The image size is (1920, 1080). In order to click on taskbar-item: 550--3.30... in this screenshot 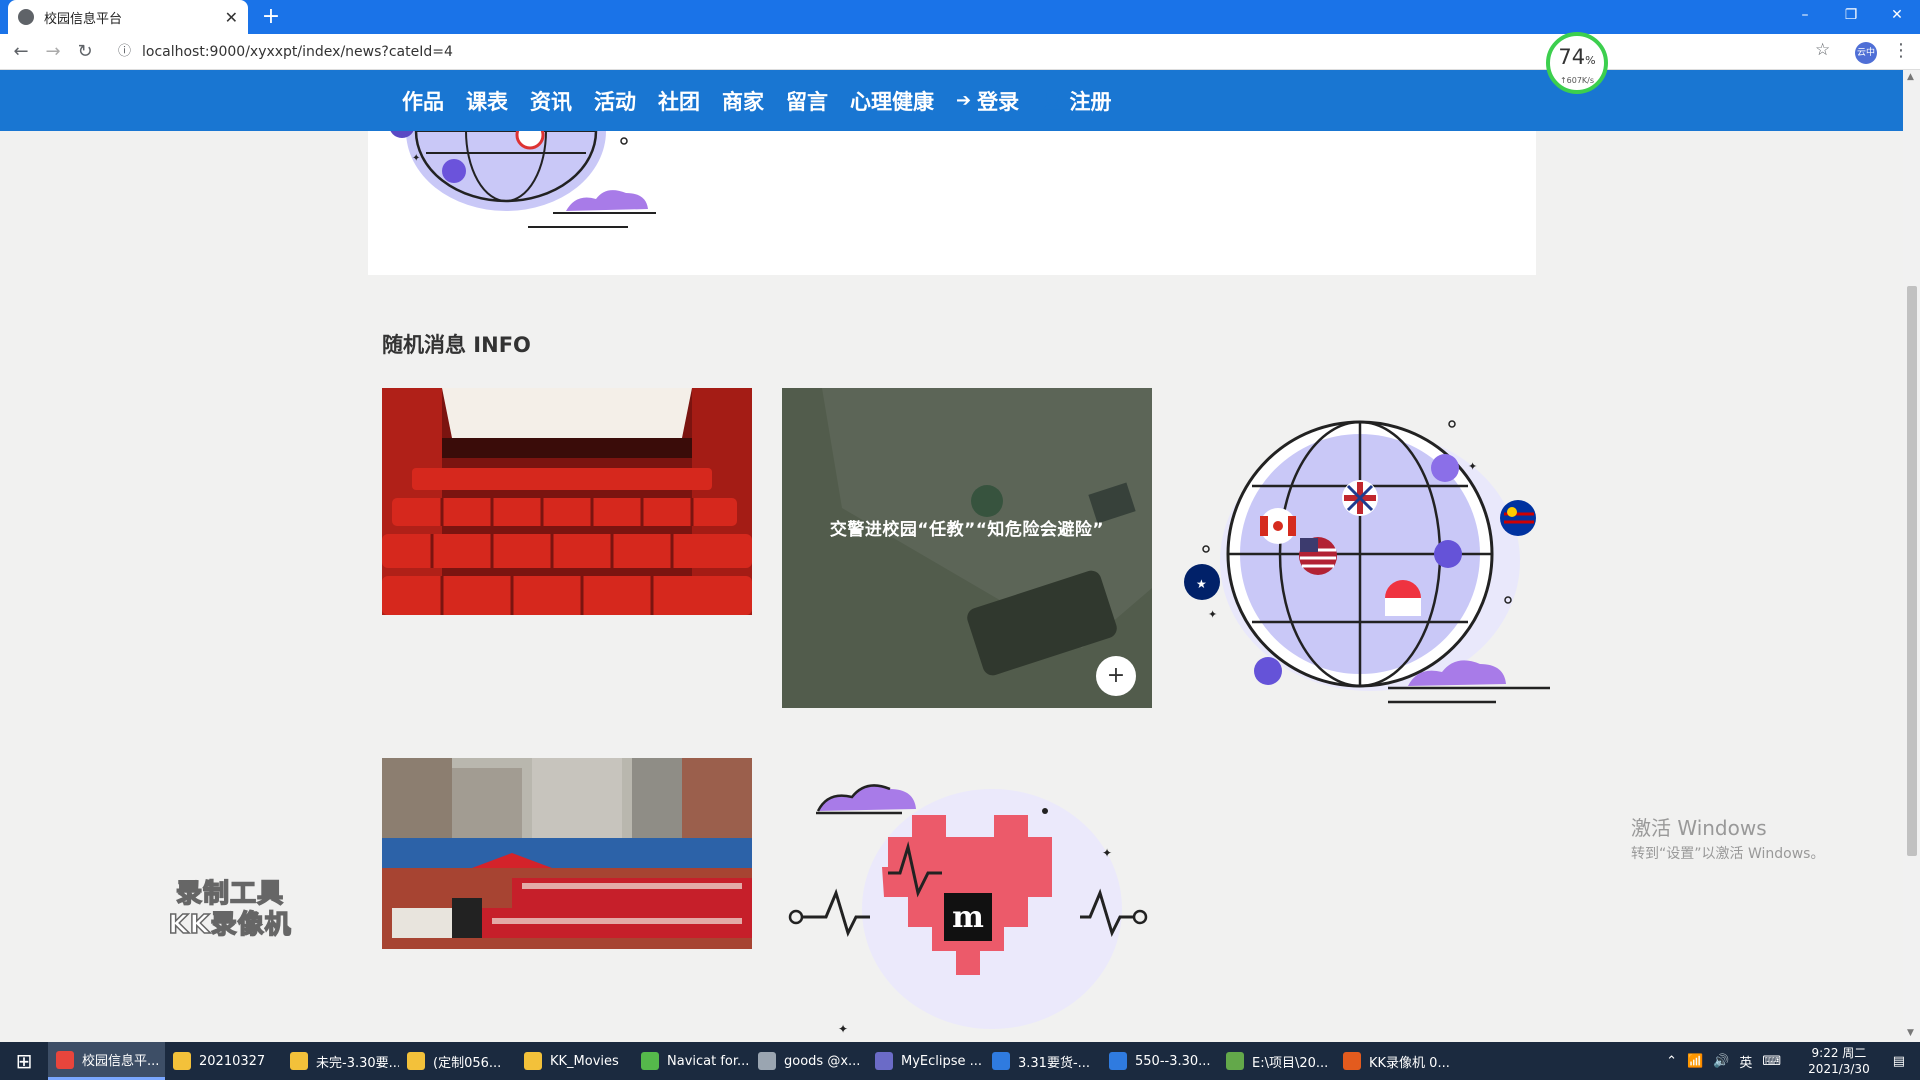, I will do `click(1159, 1061)`.